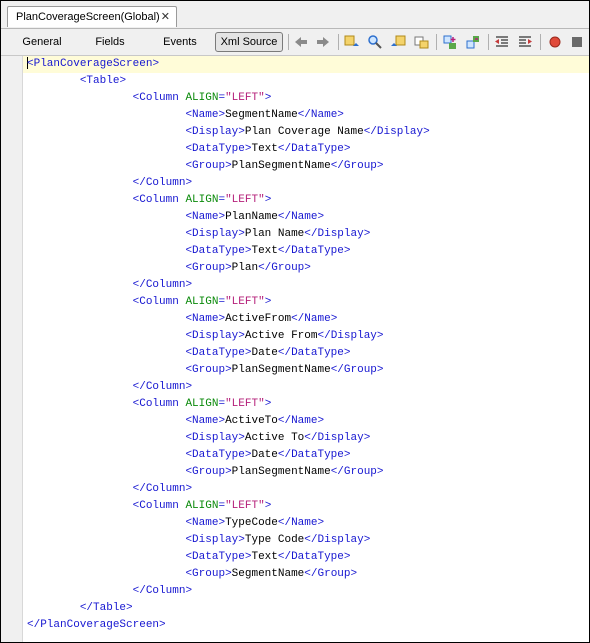 This screenshot has width=590, height=643. What do you see at coordinates (12, 349) in the screenshot?
I see `editor-gutter` at bounding box center [12, 349].